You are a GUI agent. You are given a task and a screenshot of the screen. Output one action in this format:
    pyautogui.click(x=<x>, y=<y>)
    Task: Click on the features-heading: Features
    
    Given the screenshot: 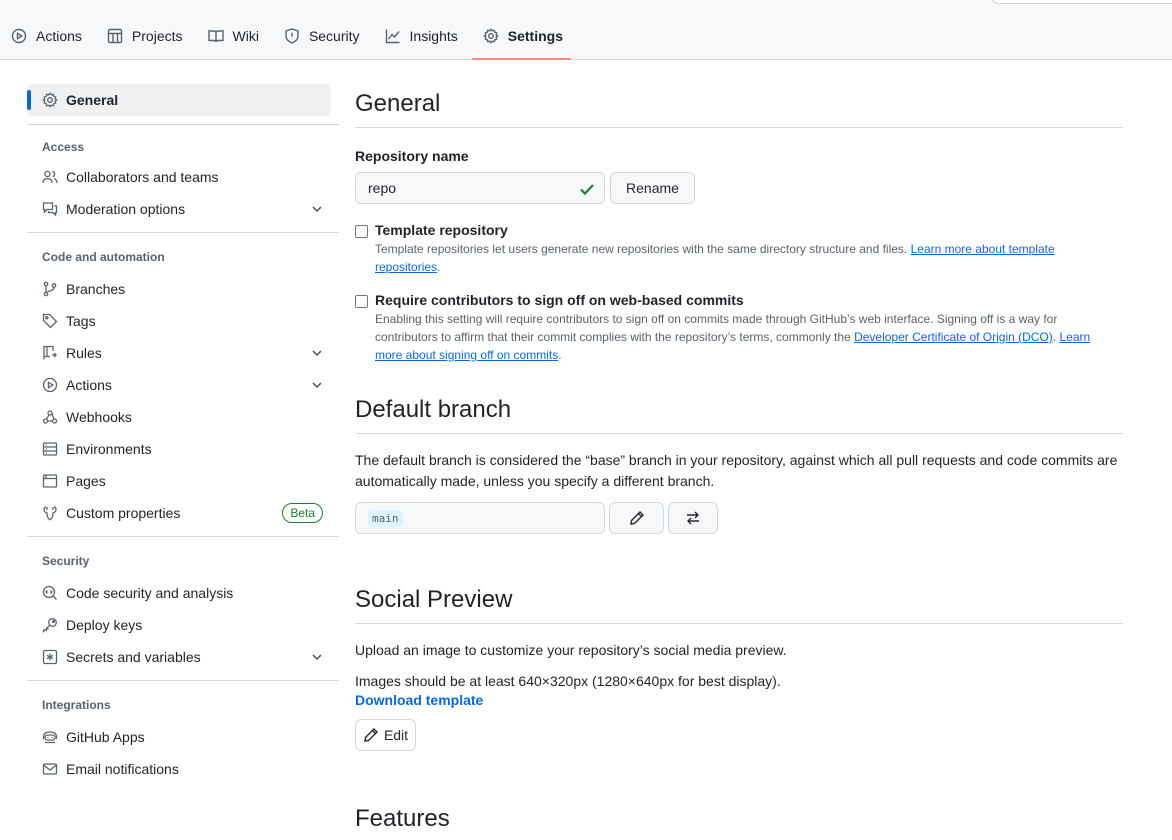 What is the action you would take?
    pyautogui.click(x=739, y=819)
    